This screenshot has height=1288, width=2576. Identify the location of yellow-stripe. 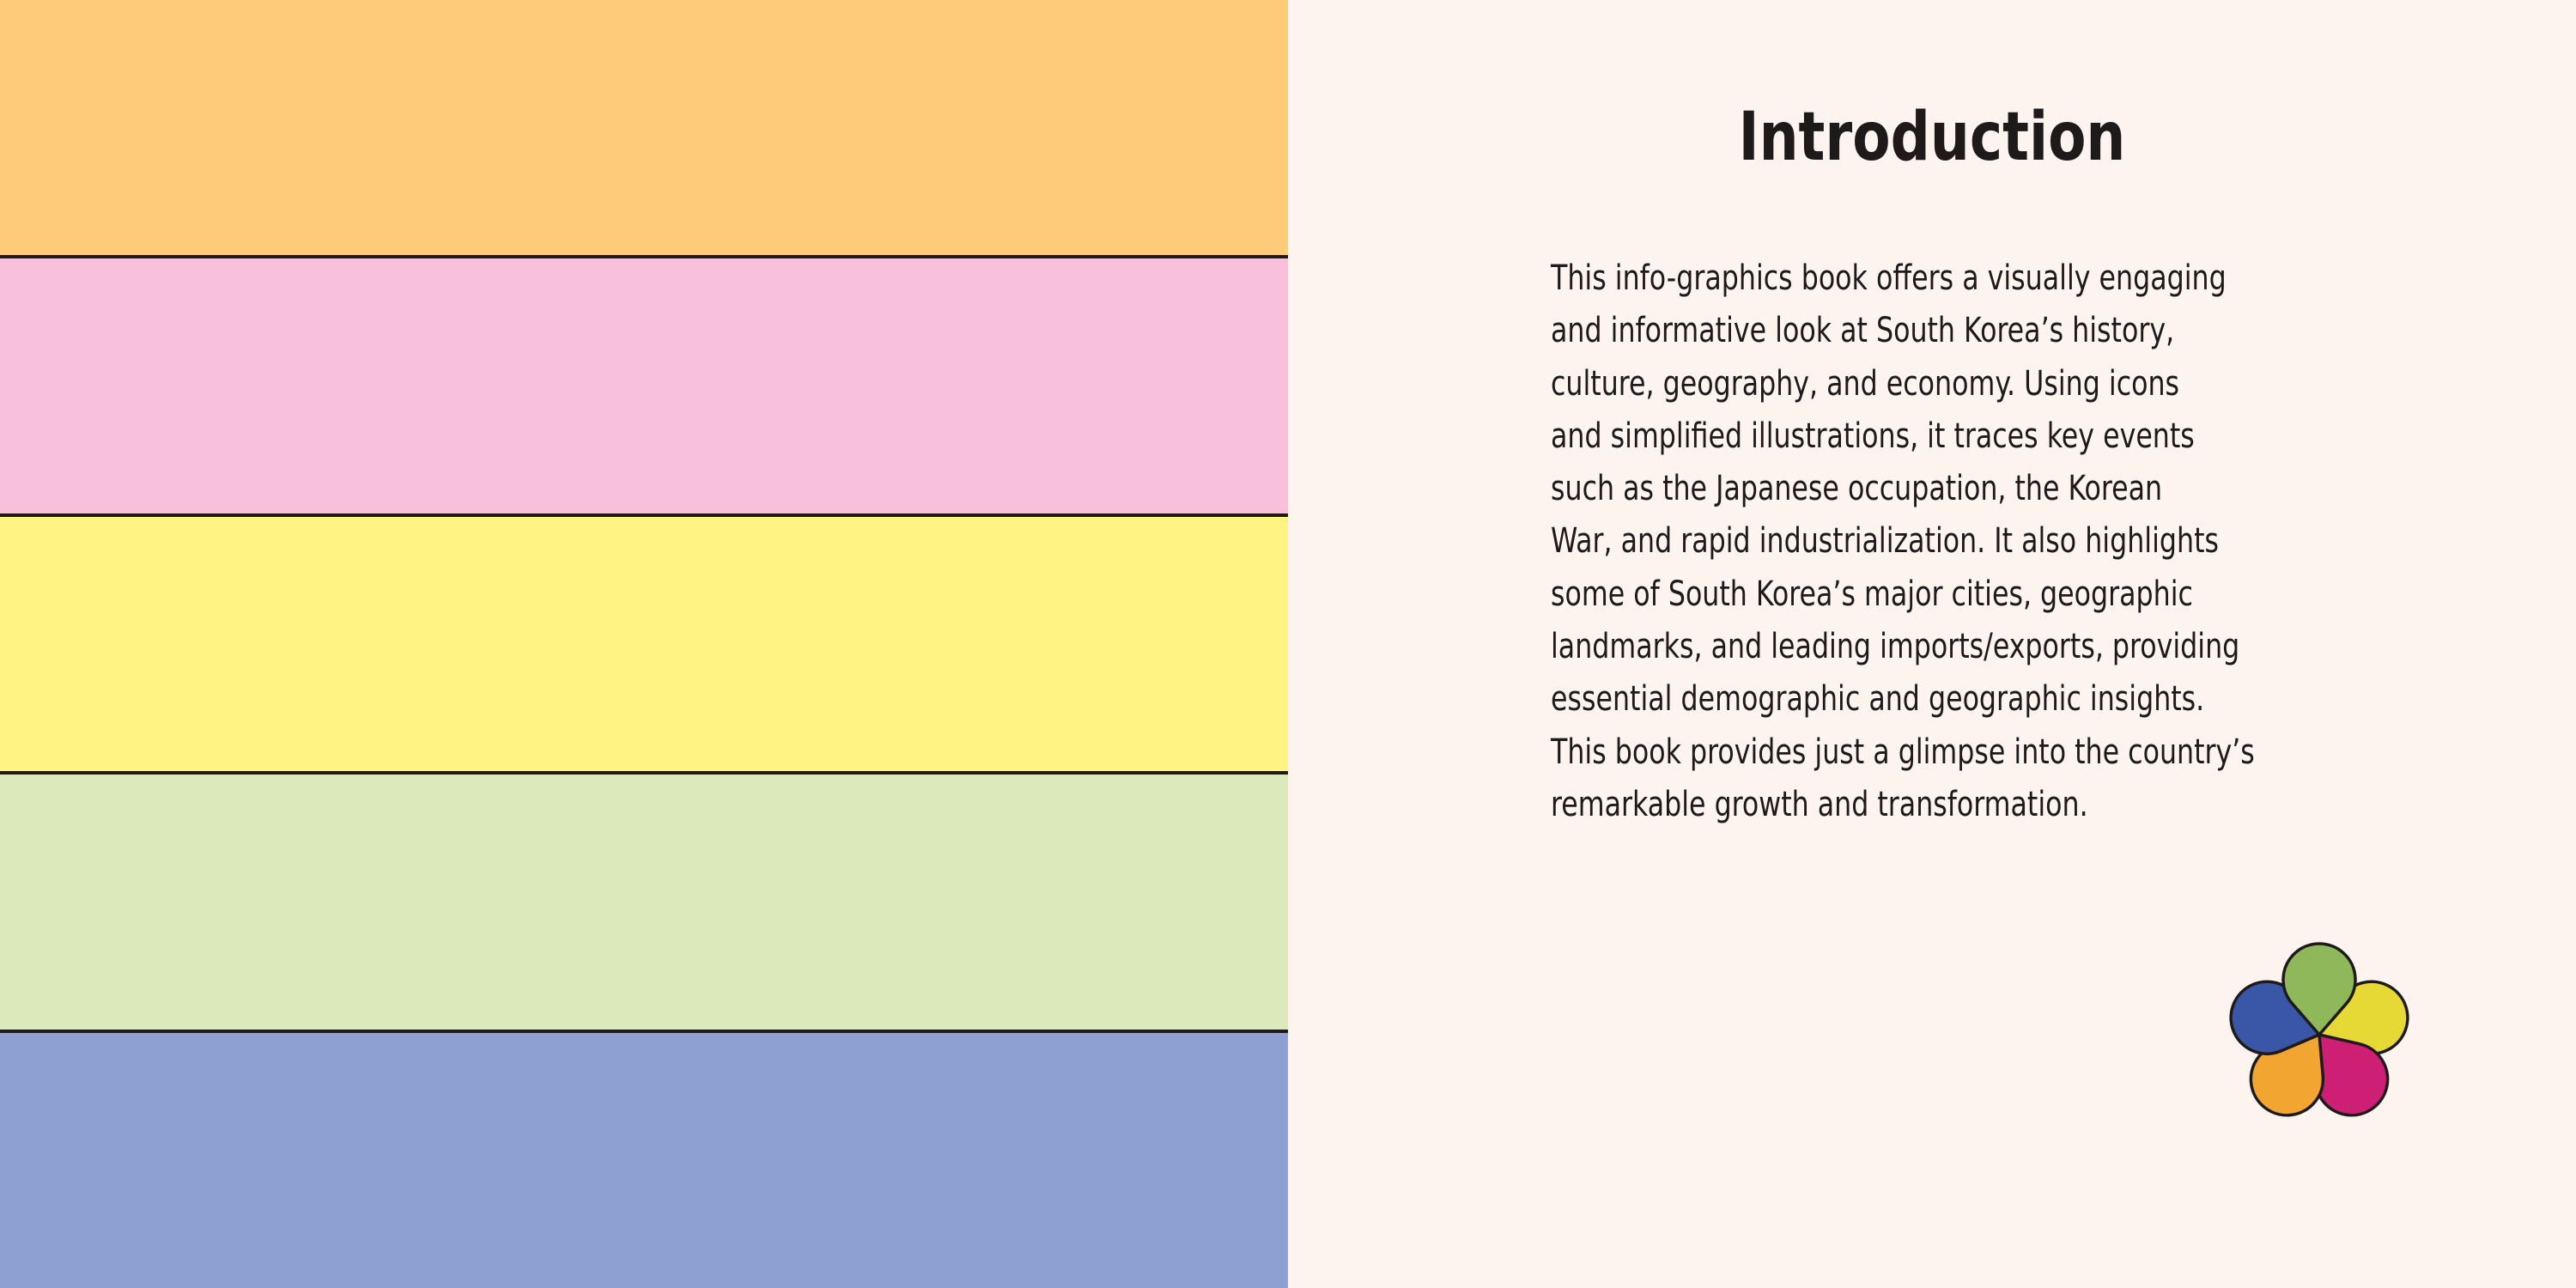
(644, 645).